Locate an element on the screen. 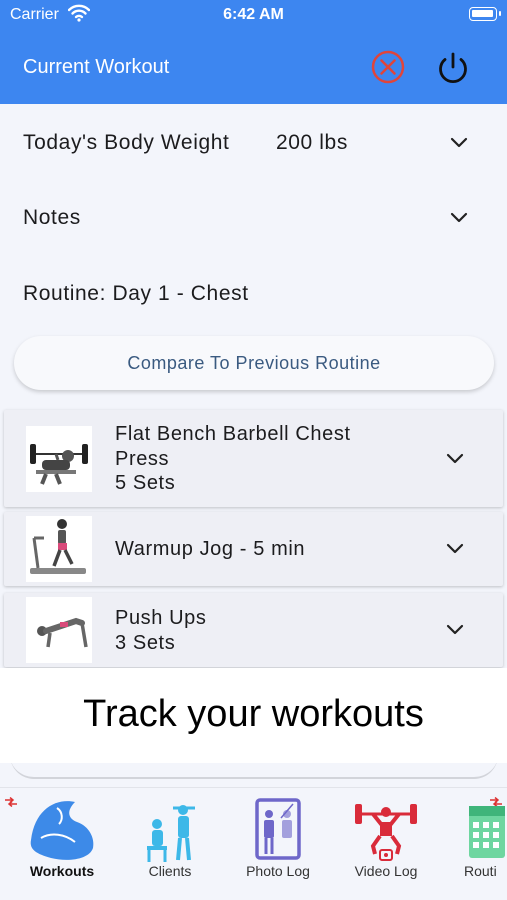 The height and width of the screenshot is (900, 507). compare-previous-button: Compare To Previous Routine is located at coordinates (254, 363).